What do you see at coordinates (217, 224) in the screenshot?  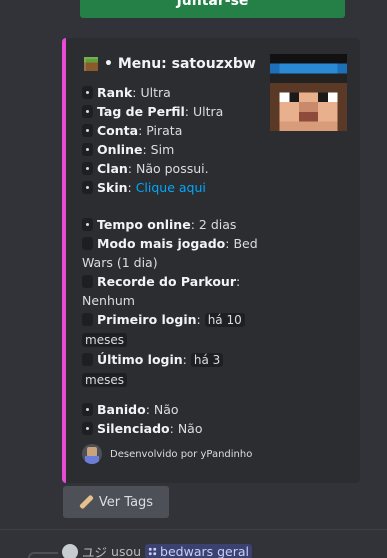 I see `field-value: 2 dias` at bounding box center [217, 224].